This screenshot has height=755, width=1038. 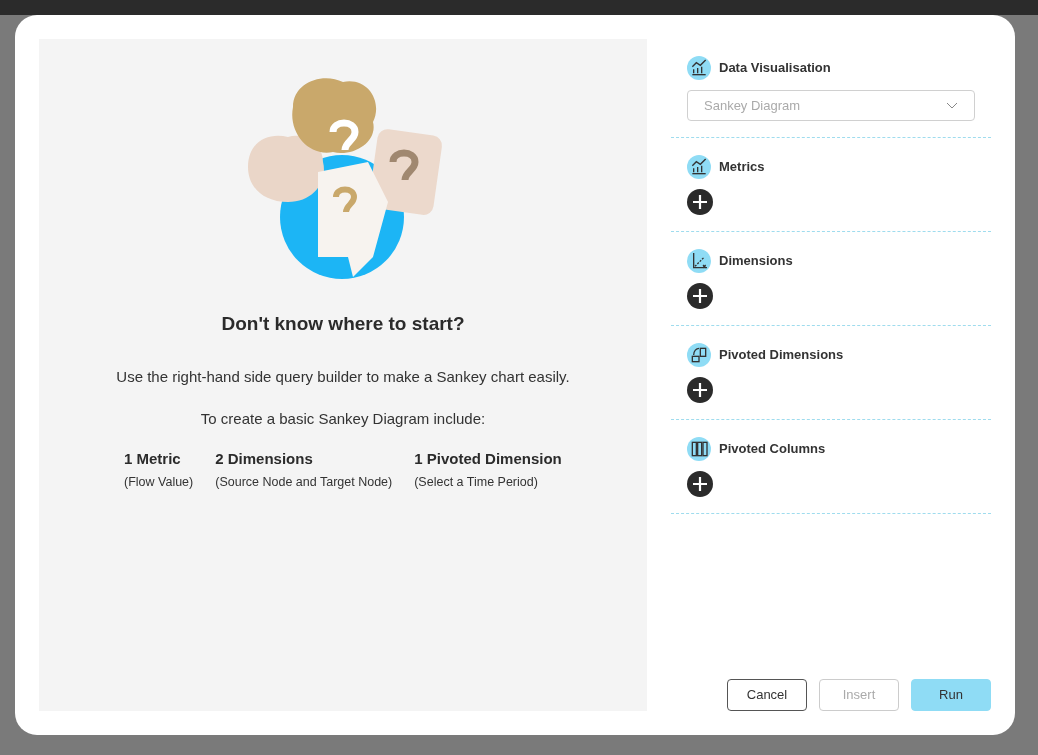 What do you see at coordinates (488, 458) in the screenshot?
I see `requirement-title: 1 Pivoted Dimension` at bounding box center [488, 458].